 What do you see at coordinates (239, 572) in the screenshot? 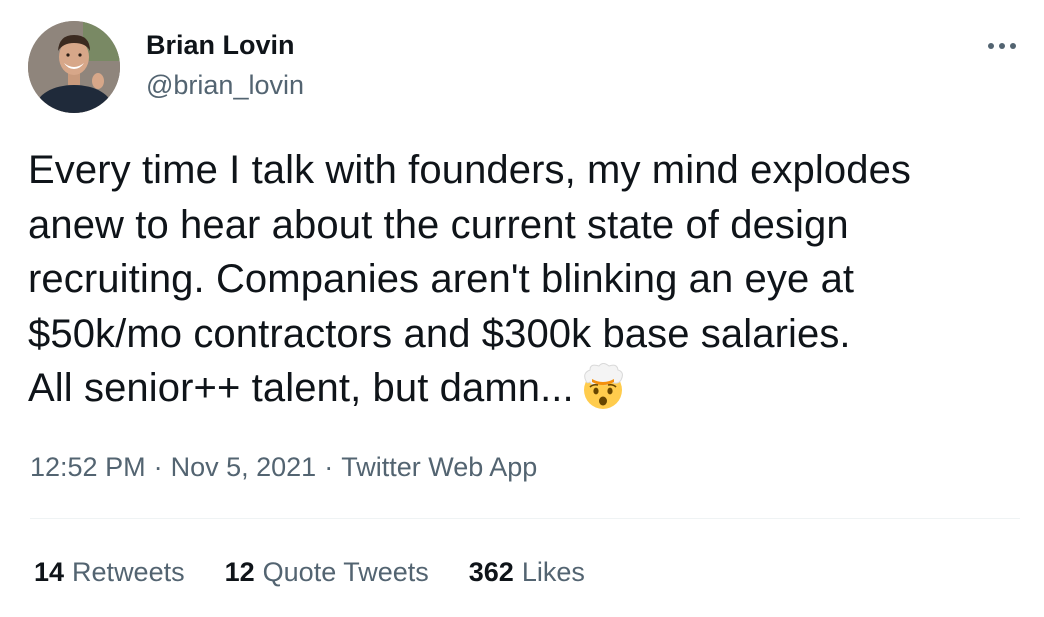
I see `quote-tweets-count: 12` at bounding box center [239, 572].